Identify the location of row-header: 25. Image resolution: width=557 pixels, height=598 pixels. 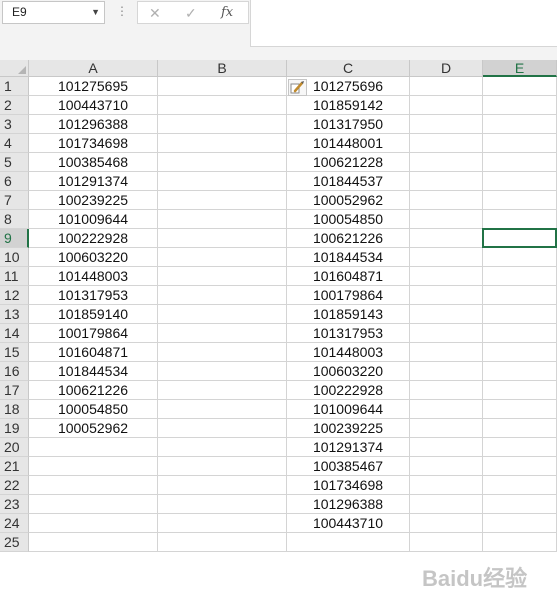
(14, 542).